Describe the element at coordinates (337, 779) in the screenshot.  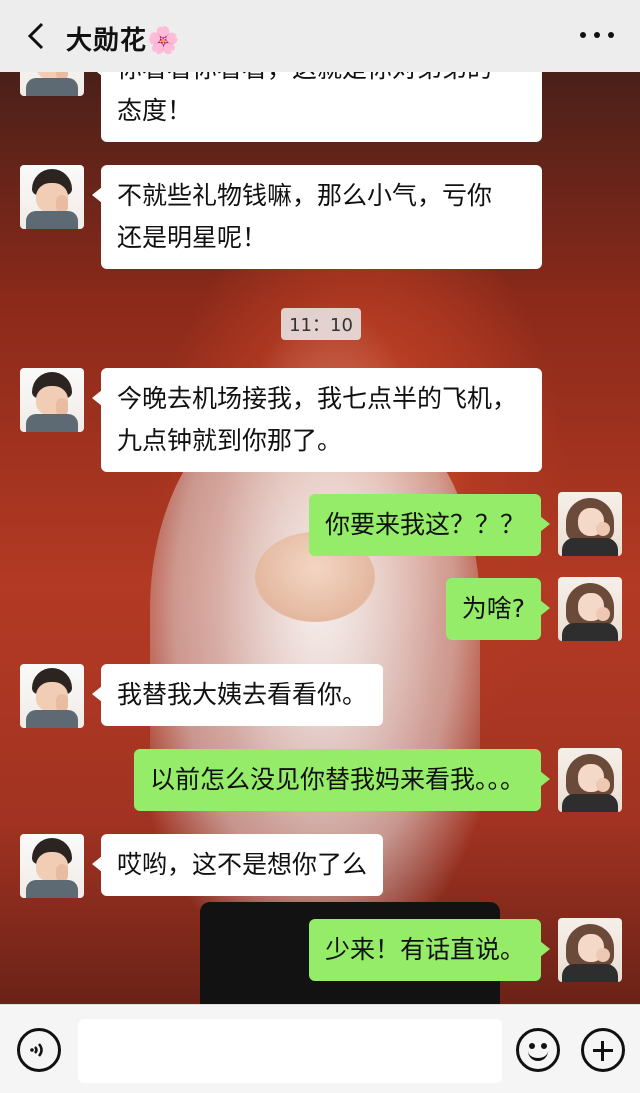
I see `message-text: 以前怎么没见你替我妈来看我。。。` at that location.